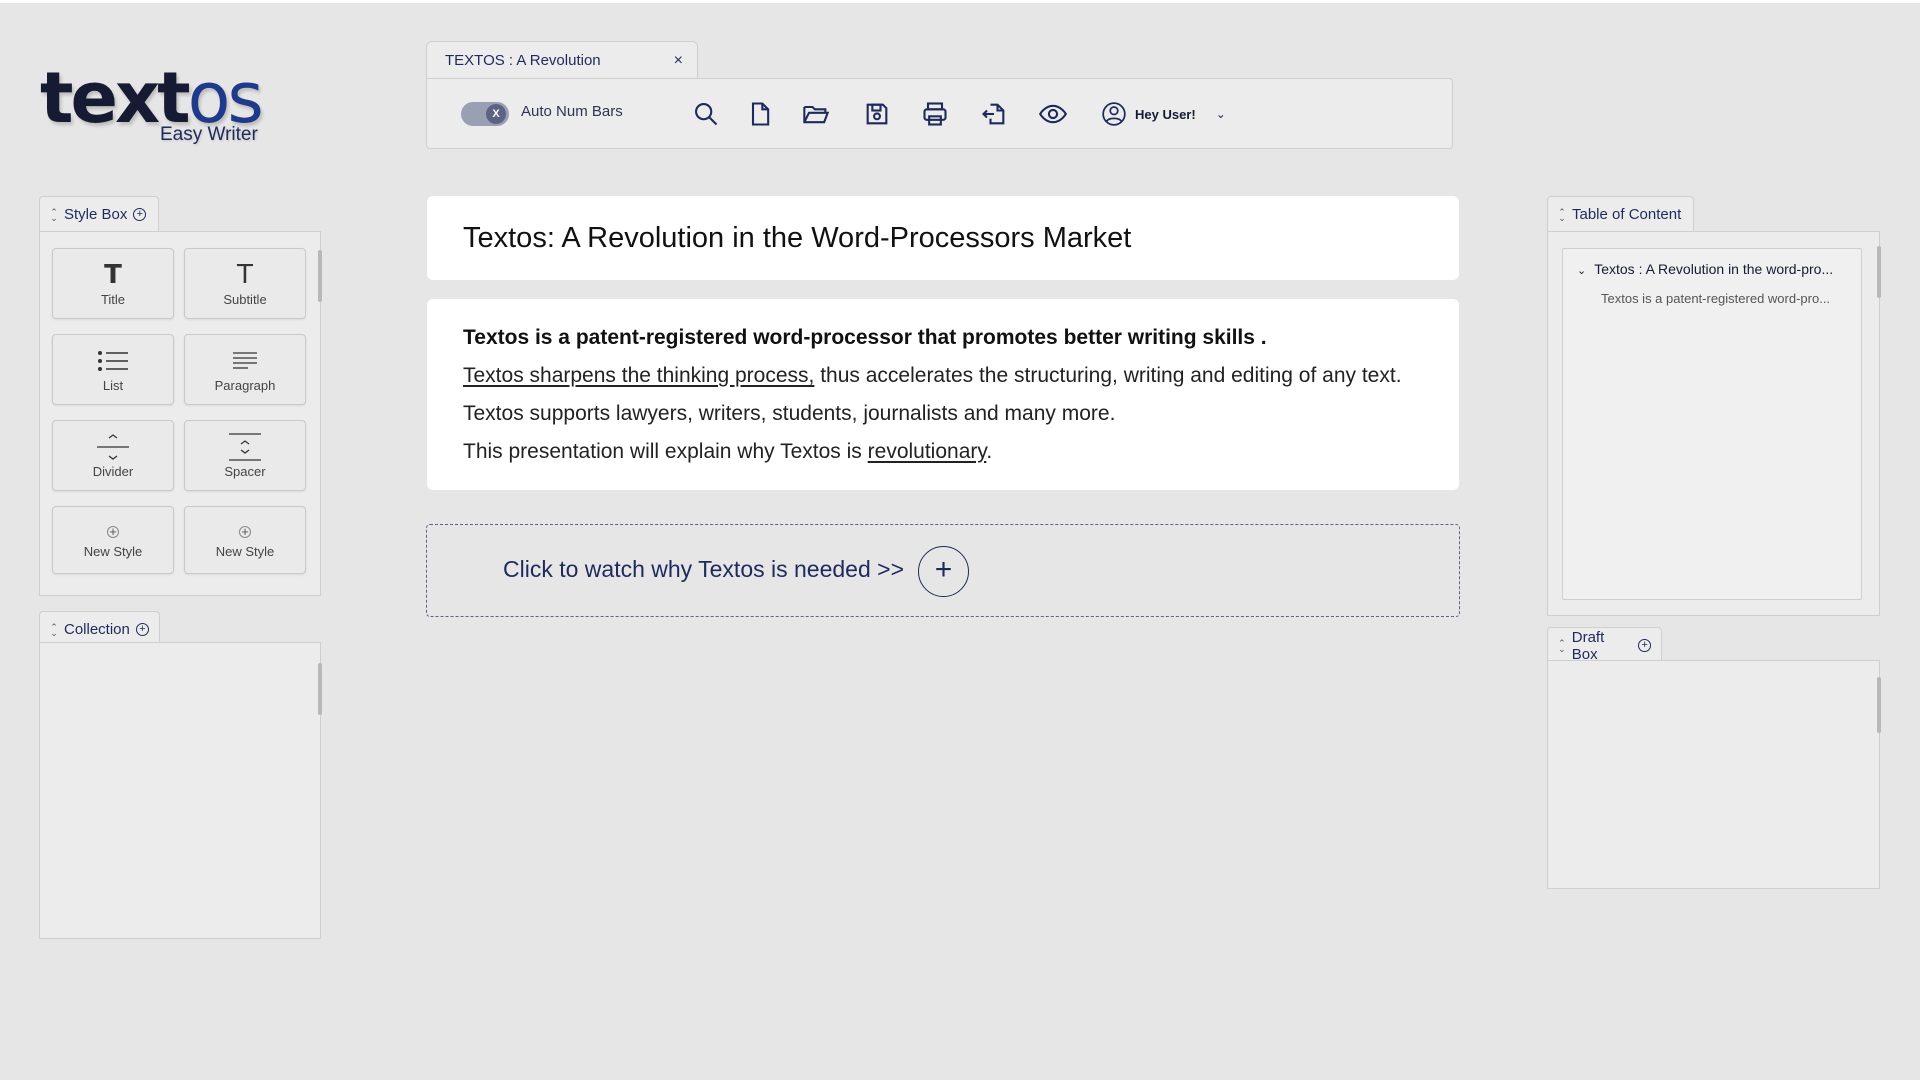 This screenshot has width=1920, height=1080. I want to click on paragraph-text: ., so click(989, 451).